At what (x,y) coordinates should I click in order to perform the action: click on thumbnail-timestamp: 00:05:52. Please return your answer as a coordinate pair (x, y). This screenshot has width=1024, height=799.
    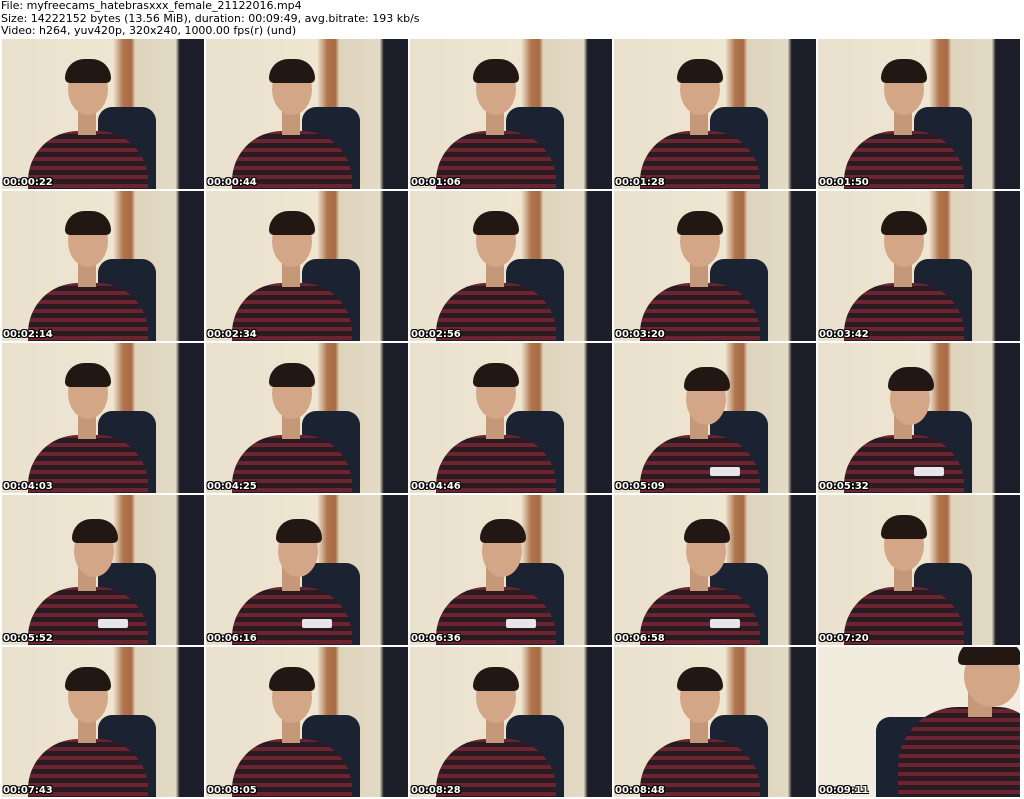
    Looking at the image, I should click on (28, 638).